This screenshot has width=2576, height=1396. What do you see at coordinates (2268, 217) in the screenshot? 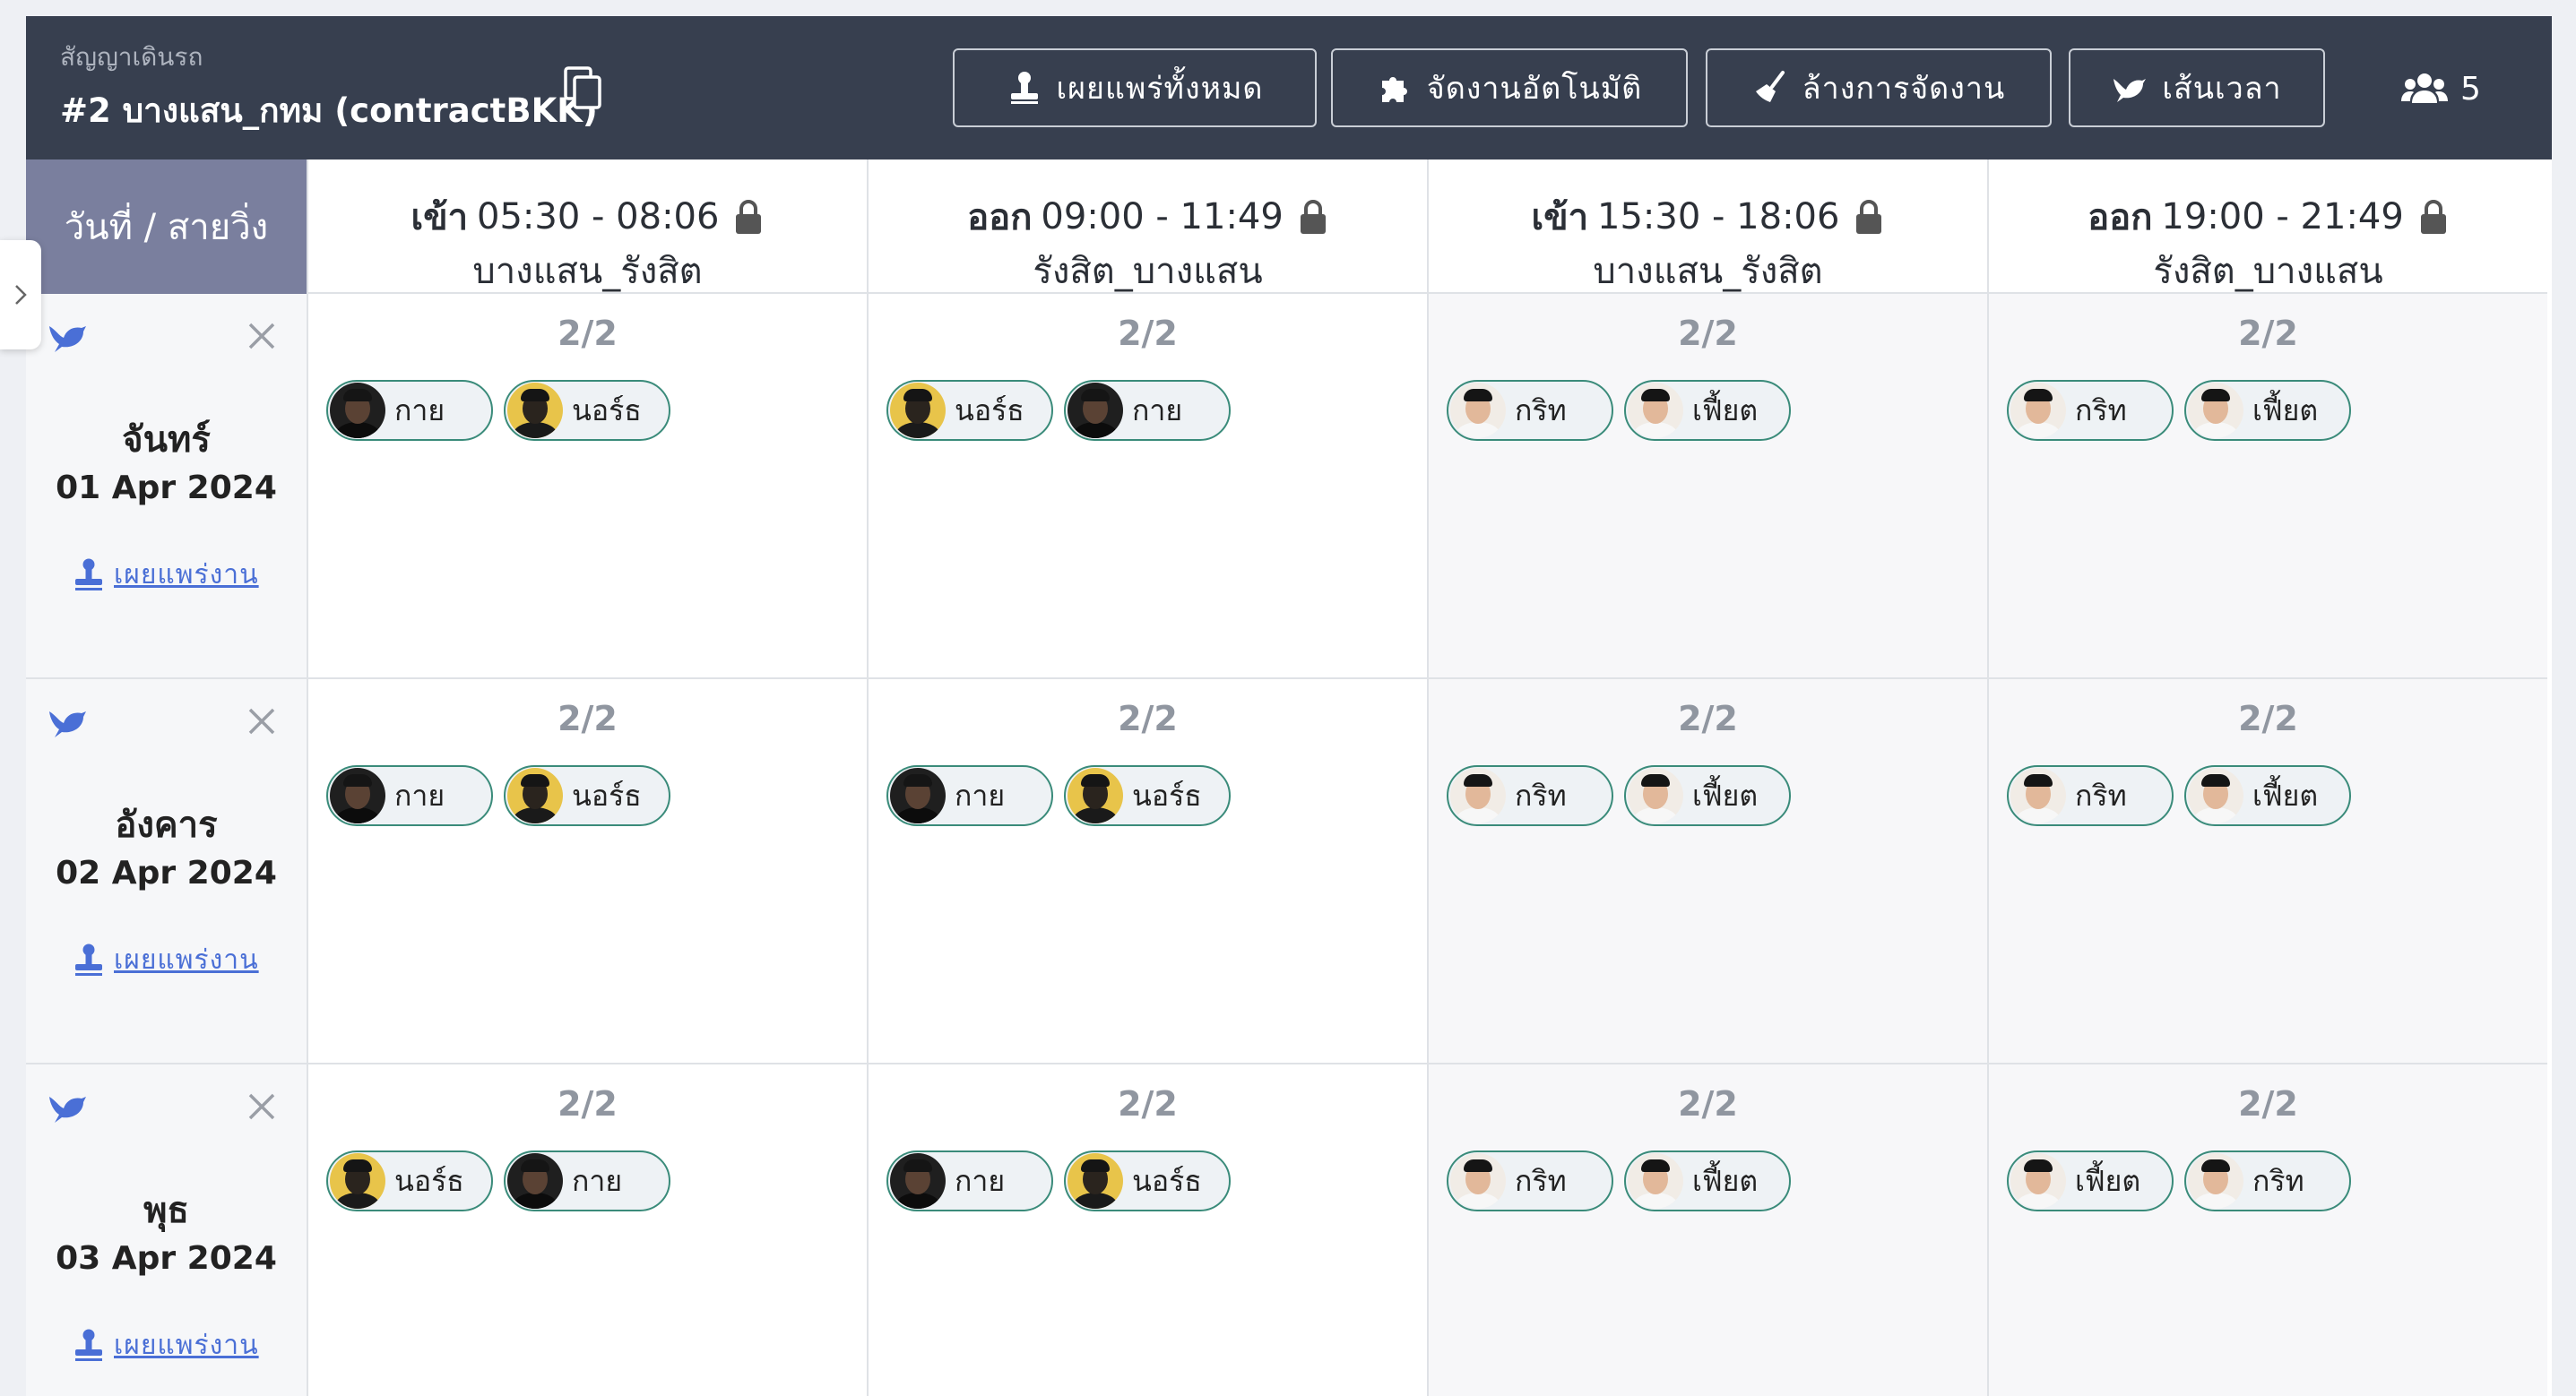
I see `shift-time-line: ออก 19:00 - 21:49` at bounding box center [2268, 217].